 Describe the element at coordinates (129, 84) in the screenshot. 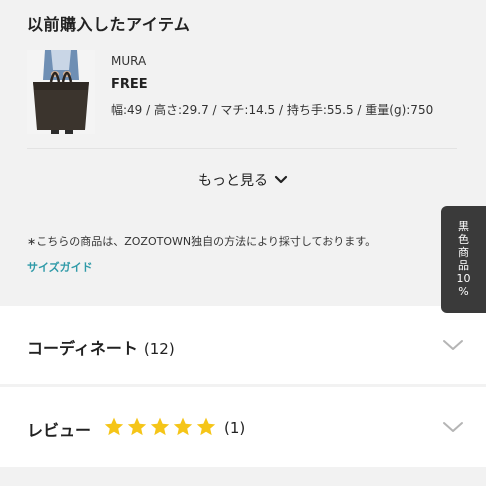

I see `item-size: FREE` at that location.